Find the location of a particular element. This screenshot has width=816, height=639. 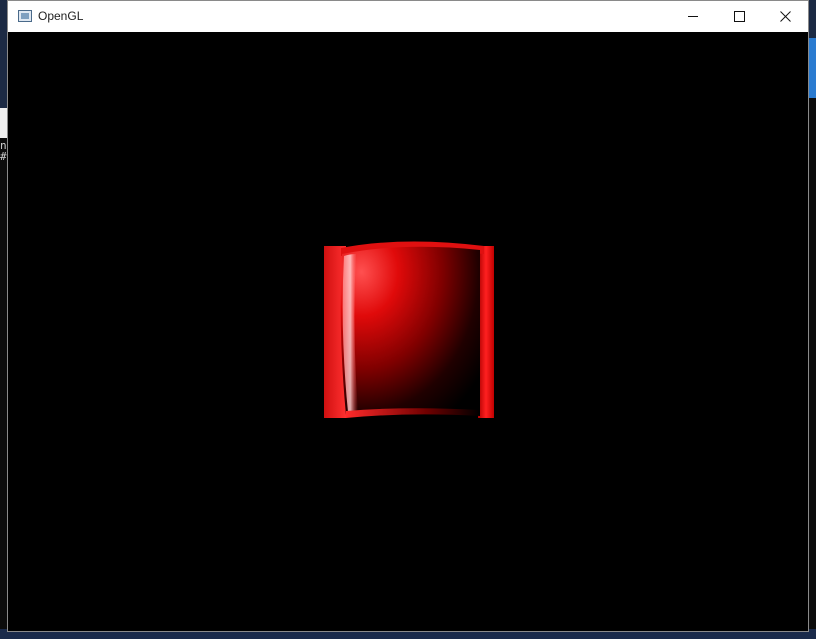

shape-right-flange is located at coordinates (486, 332).